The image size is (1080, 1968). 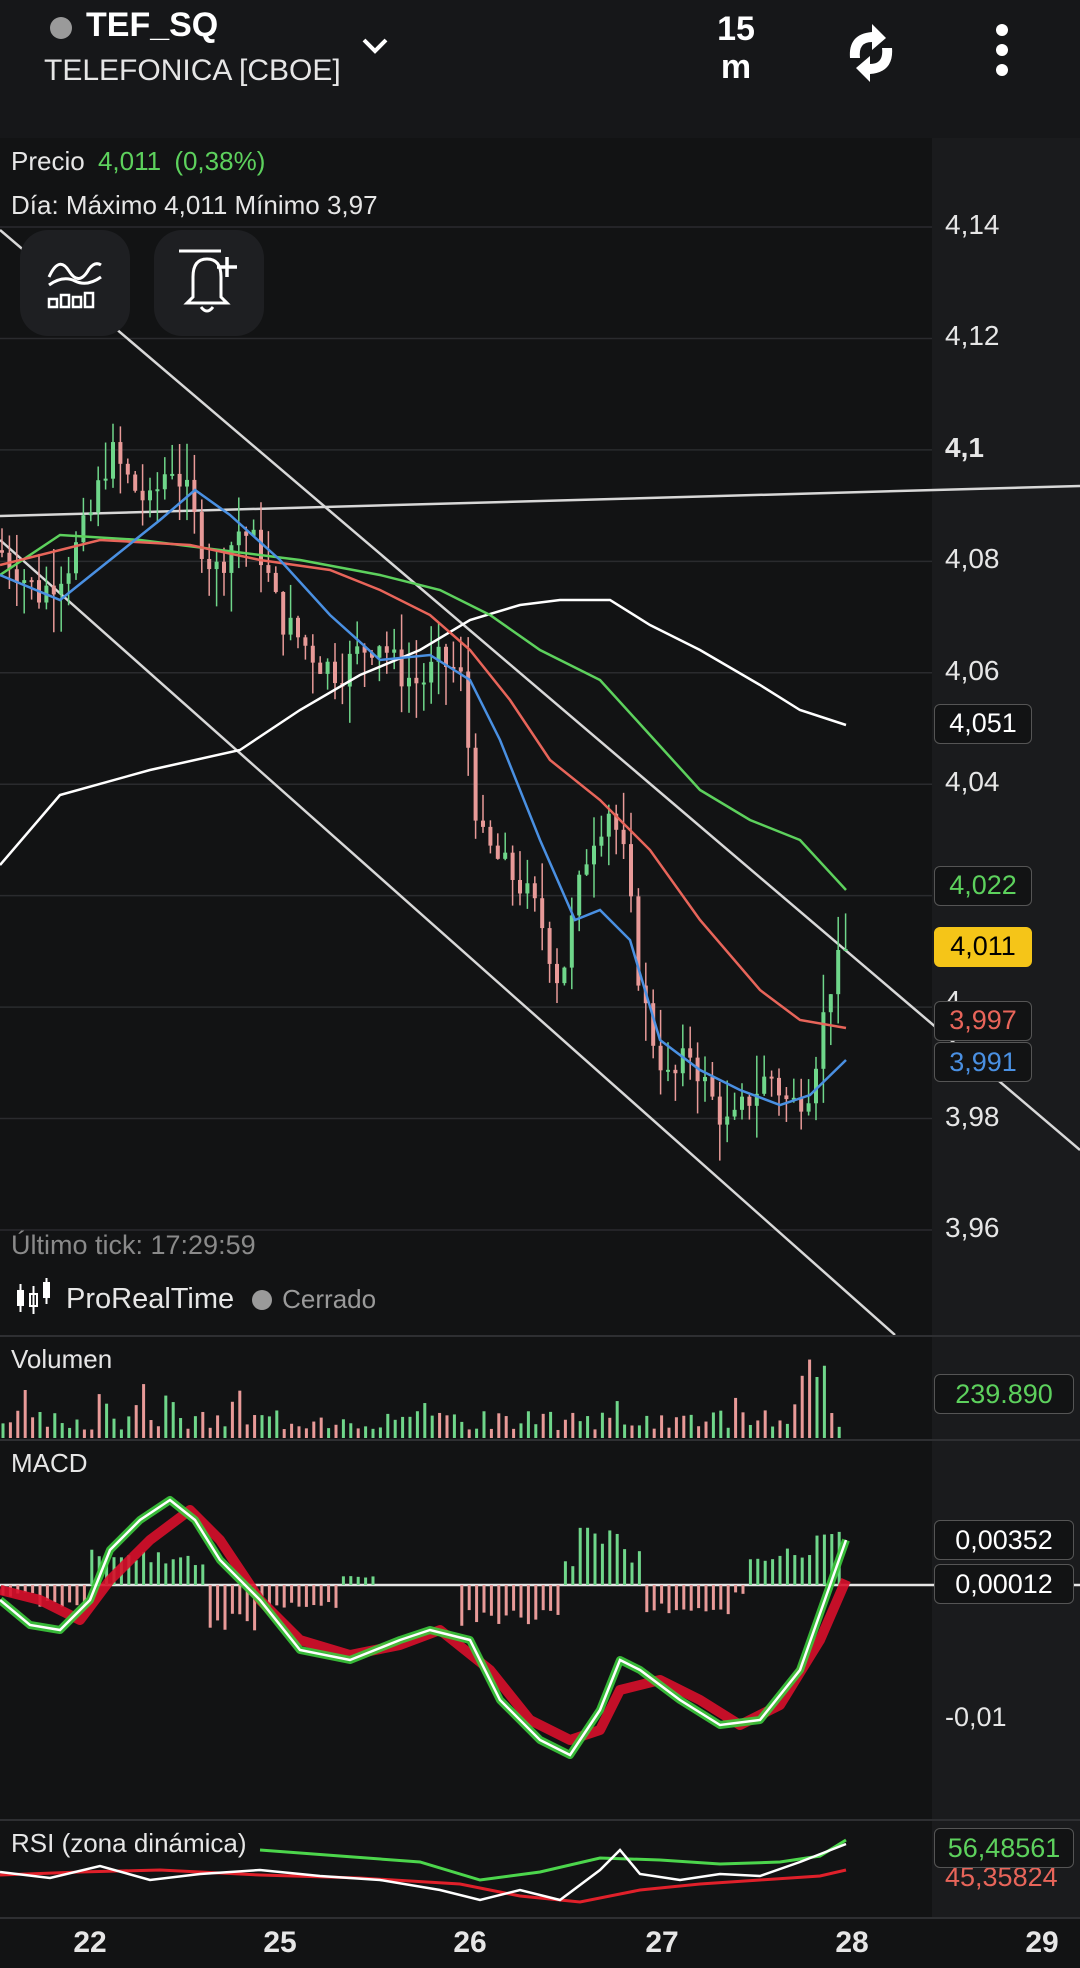 I want to click on alert-add-icon, so click(x=209, y=283).